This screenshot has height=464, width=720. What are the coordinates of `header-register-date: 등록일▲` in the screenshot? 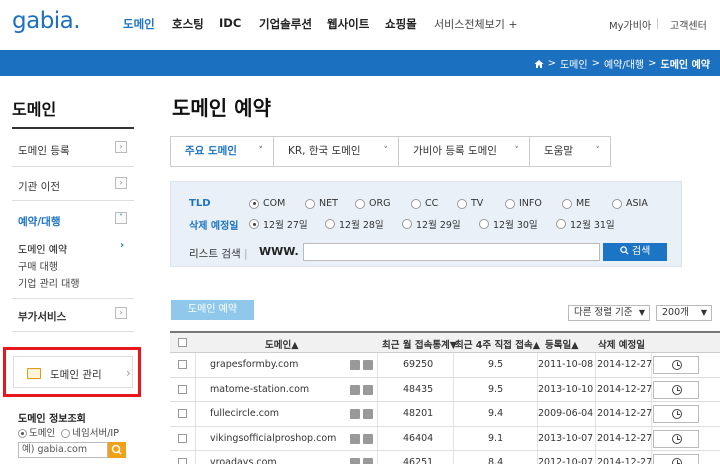 It's located at (562, 344).